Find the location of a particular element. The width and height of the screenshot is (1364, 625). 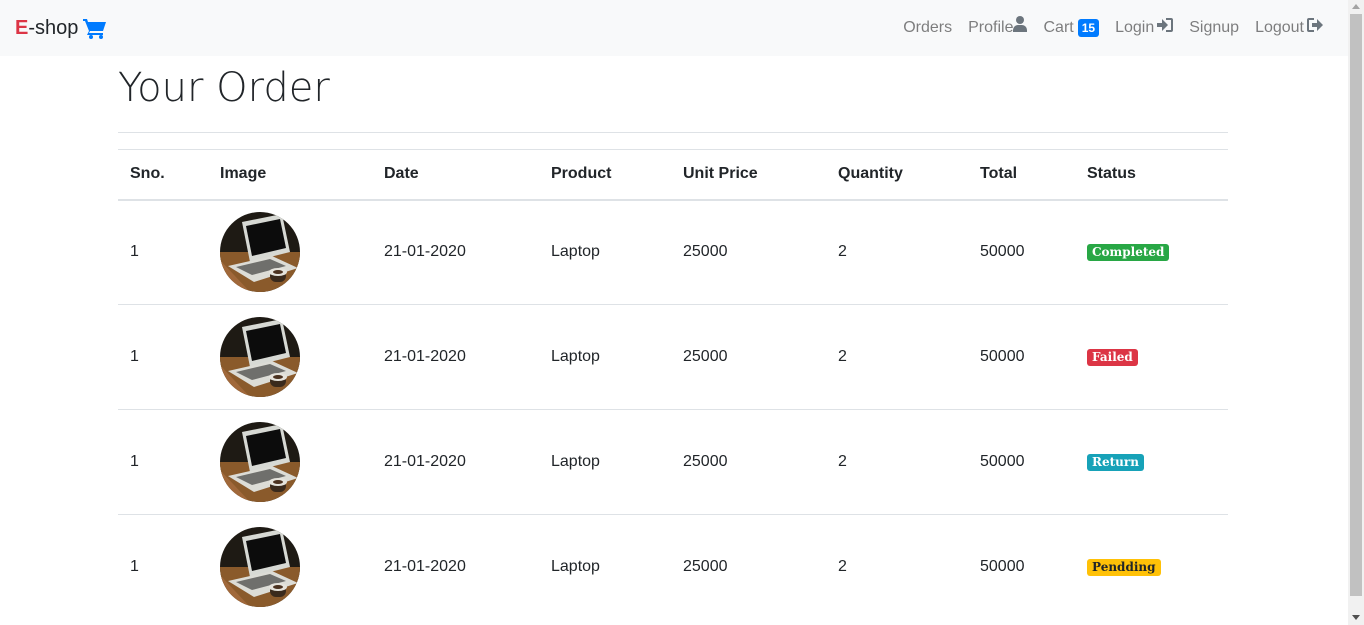

status-badge: Failed is located at coordinates (1112, 357).